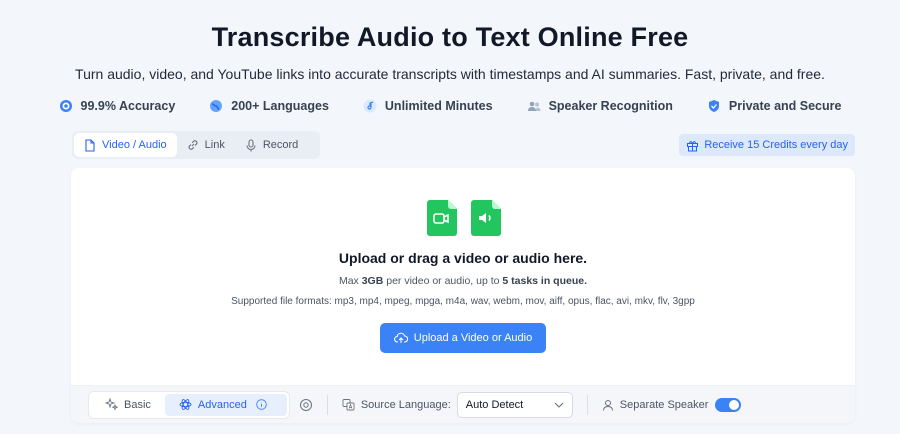  I want to click on language-label-text: Source Language:, so click(405, 404).